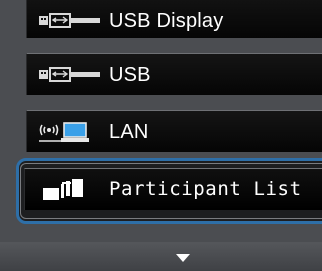 This screenshot has width=322, height=271. Describe the element at coordinates (129, 131) in the screenshot. I see `menu-item-label: LAN` at that location.